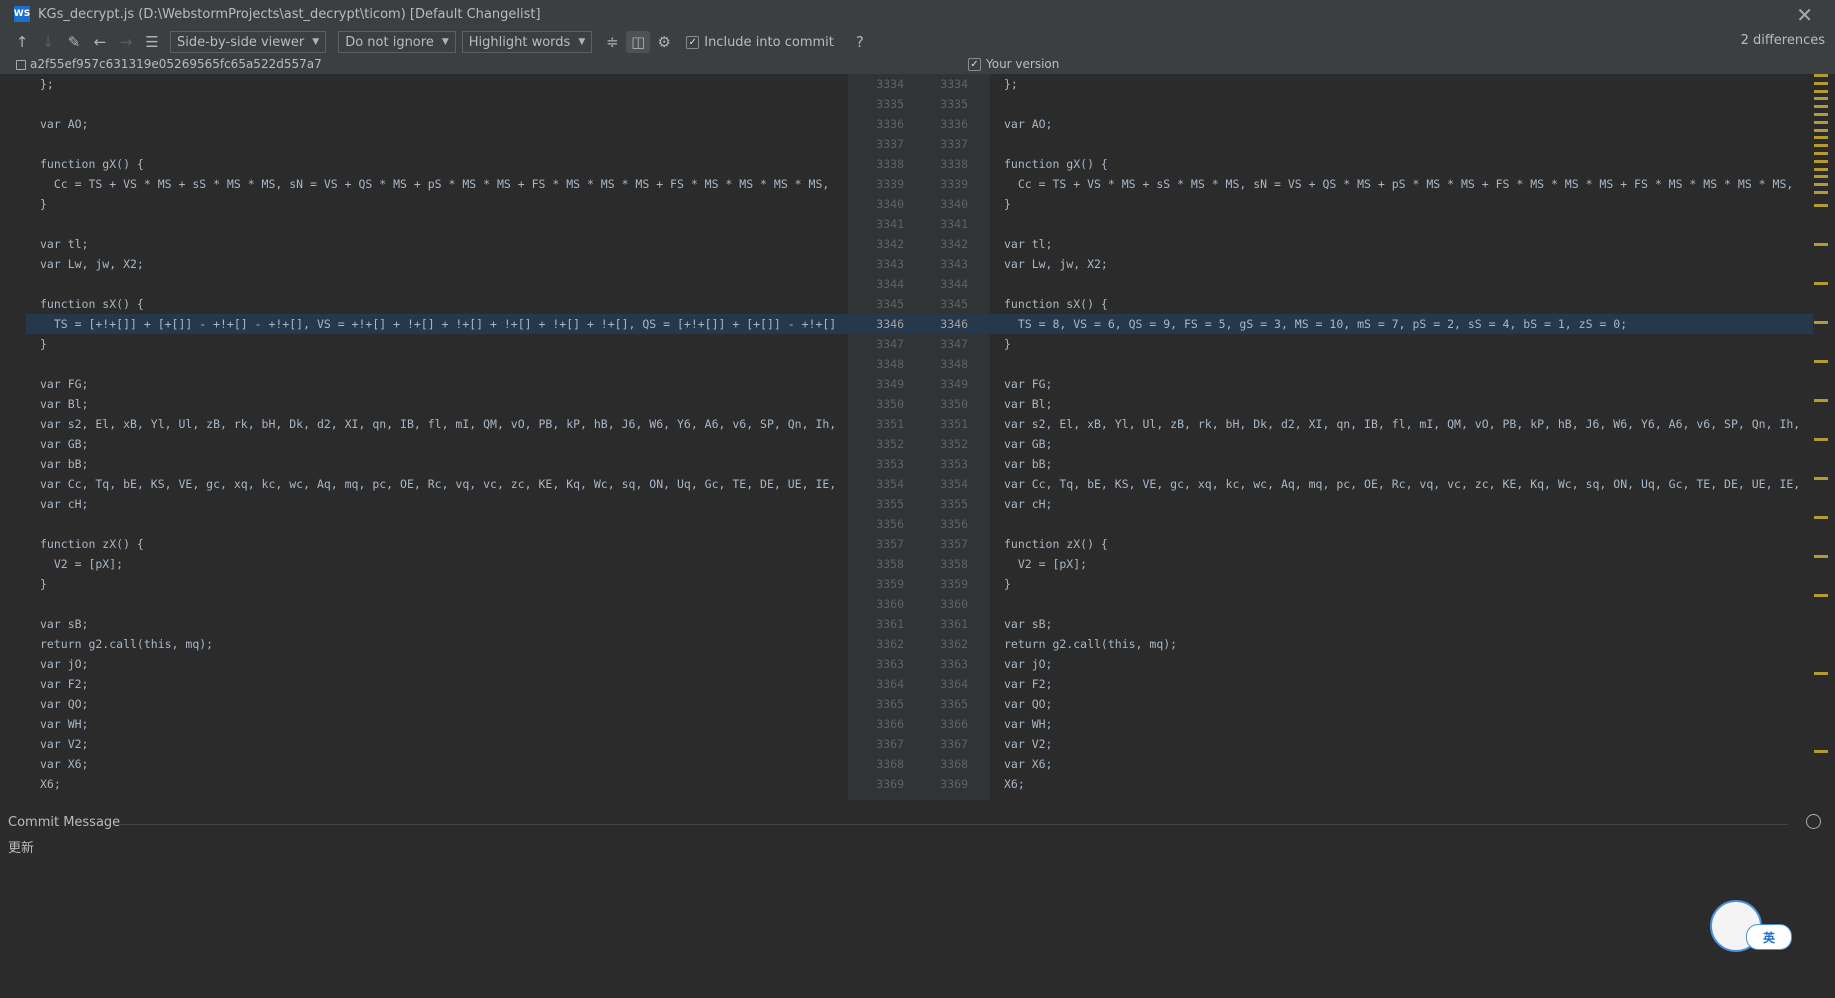  I want to click on code-line: function gX() {, so click(1401, 164).